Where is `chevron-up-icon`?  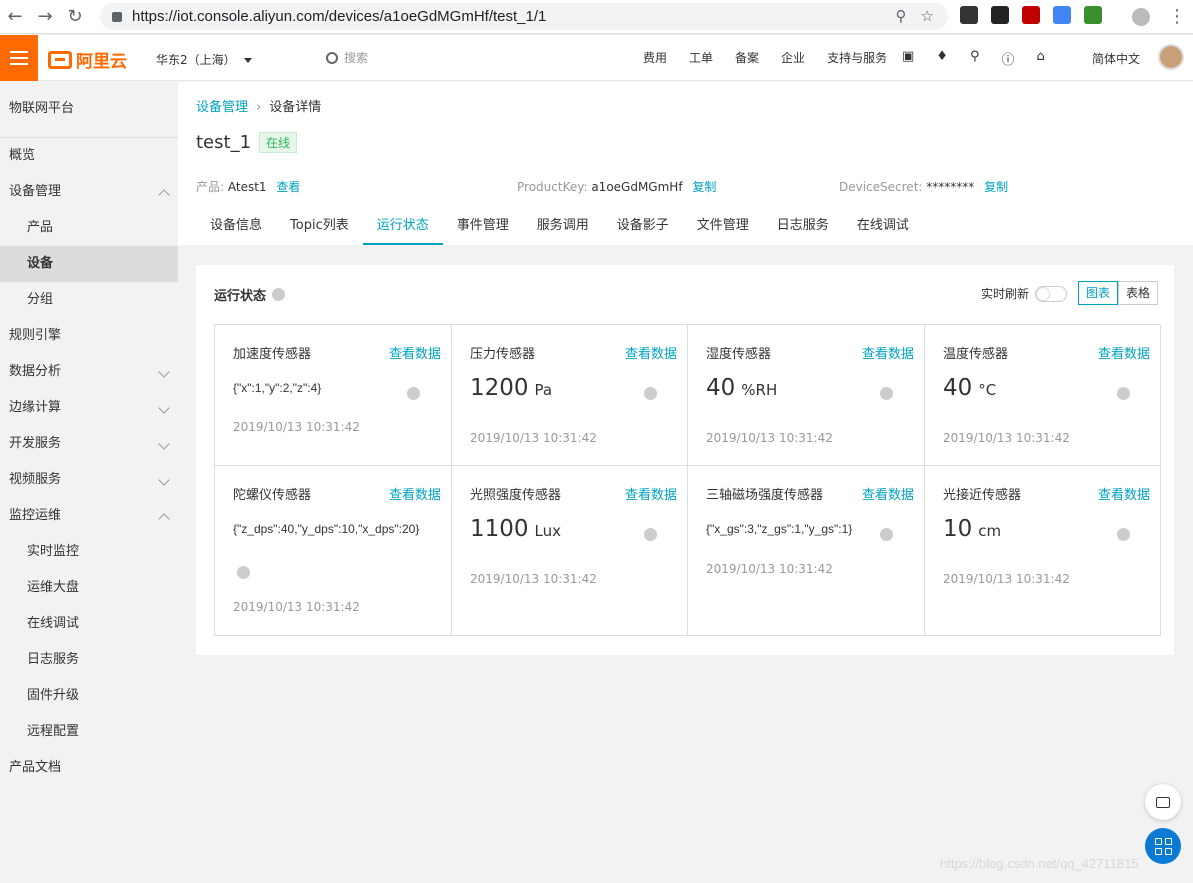 chevron-up-icon is located at coordinates (164, 195).